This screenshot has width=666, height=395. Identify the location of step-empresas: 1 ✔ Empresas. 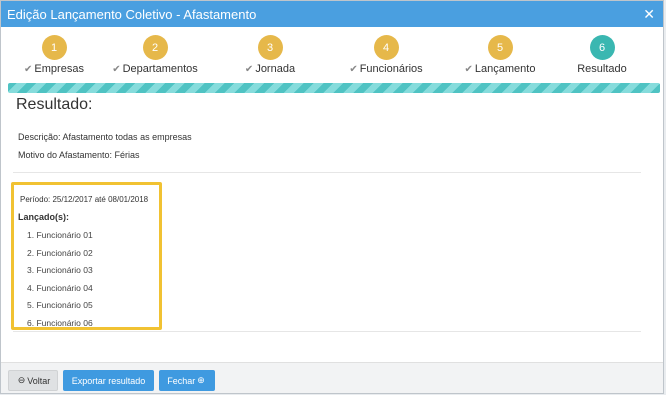
(55, 55).